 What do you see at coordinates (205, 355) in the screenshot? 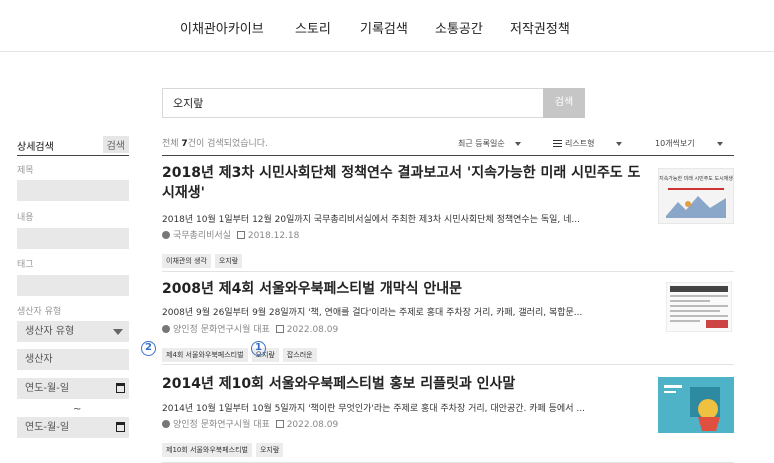
I see `tag: 제4회 서울와우북페스티벌` at bounding box center [205, 355].